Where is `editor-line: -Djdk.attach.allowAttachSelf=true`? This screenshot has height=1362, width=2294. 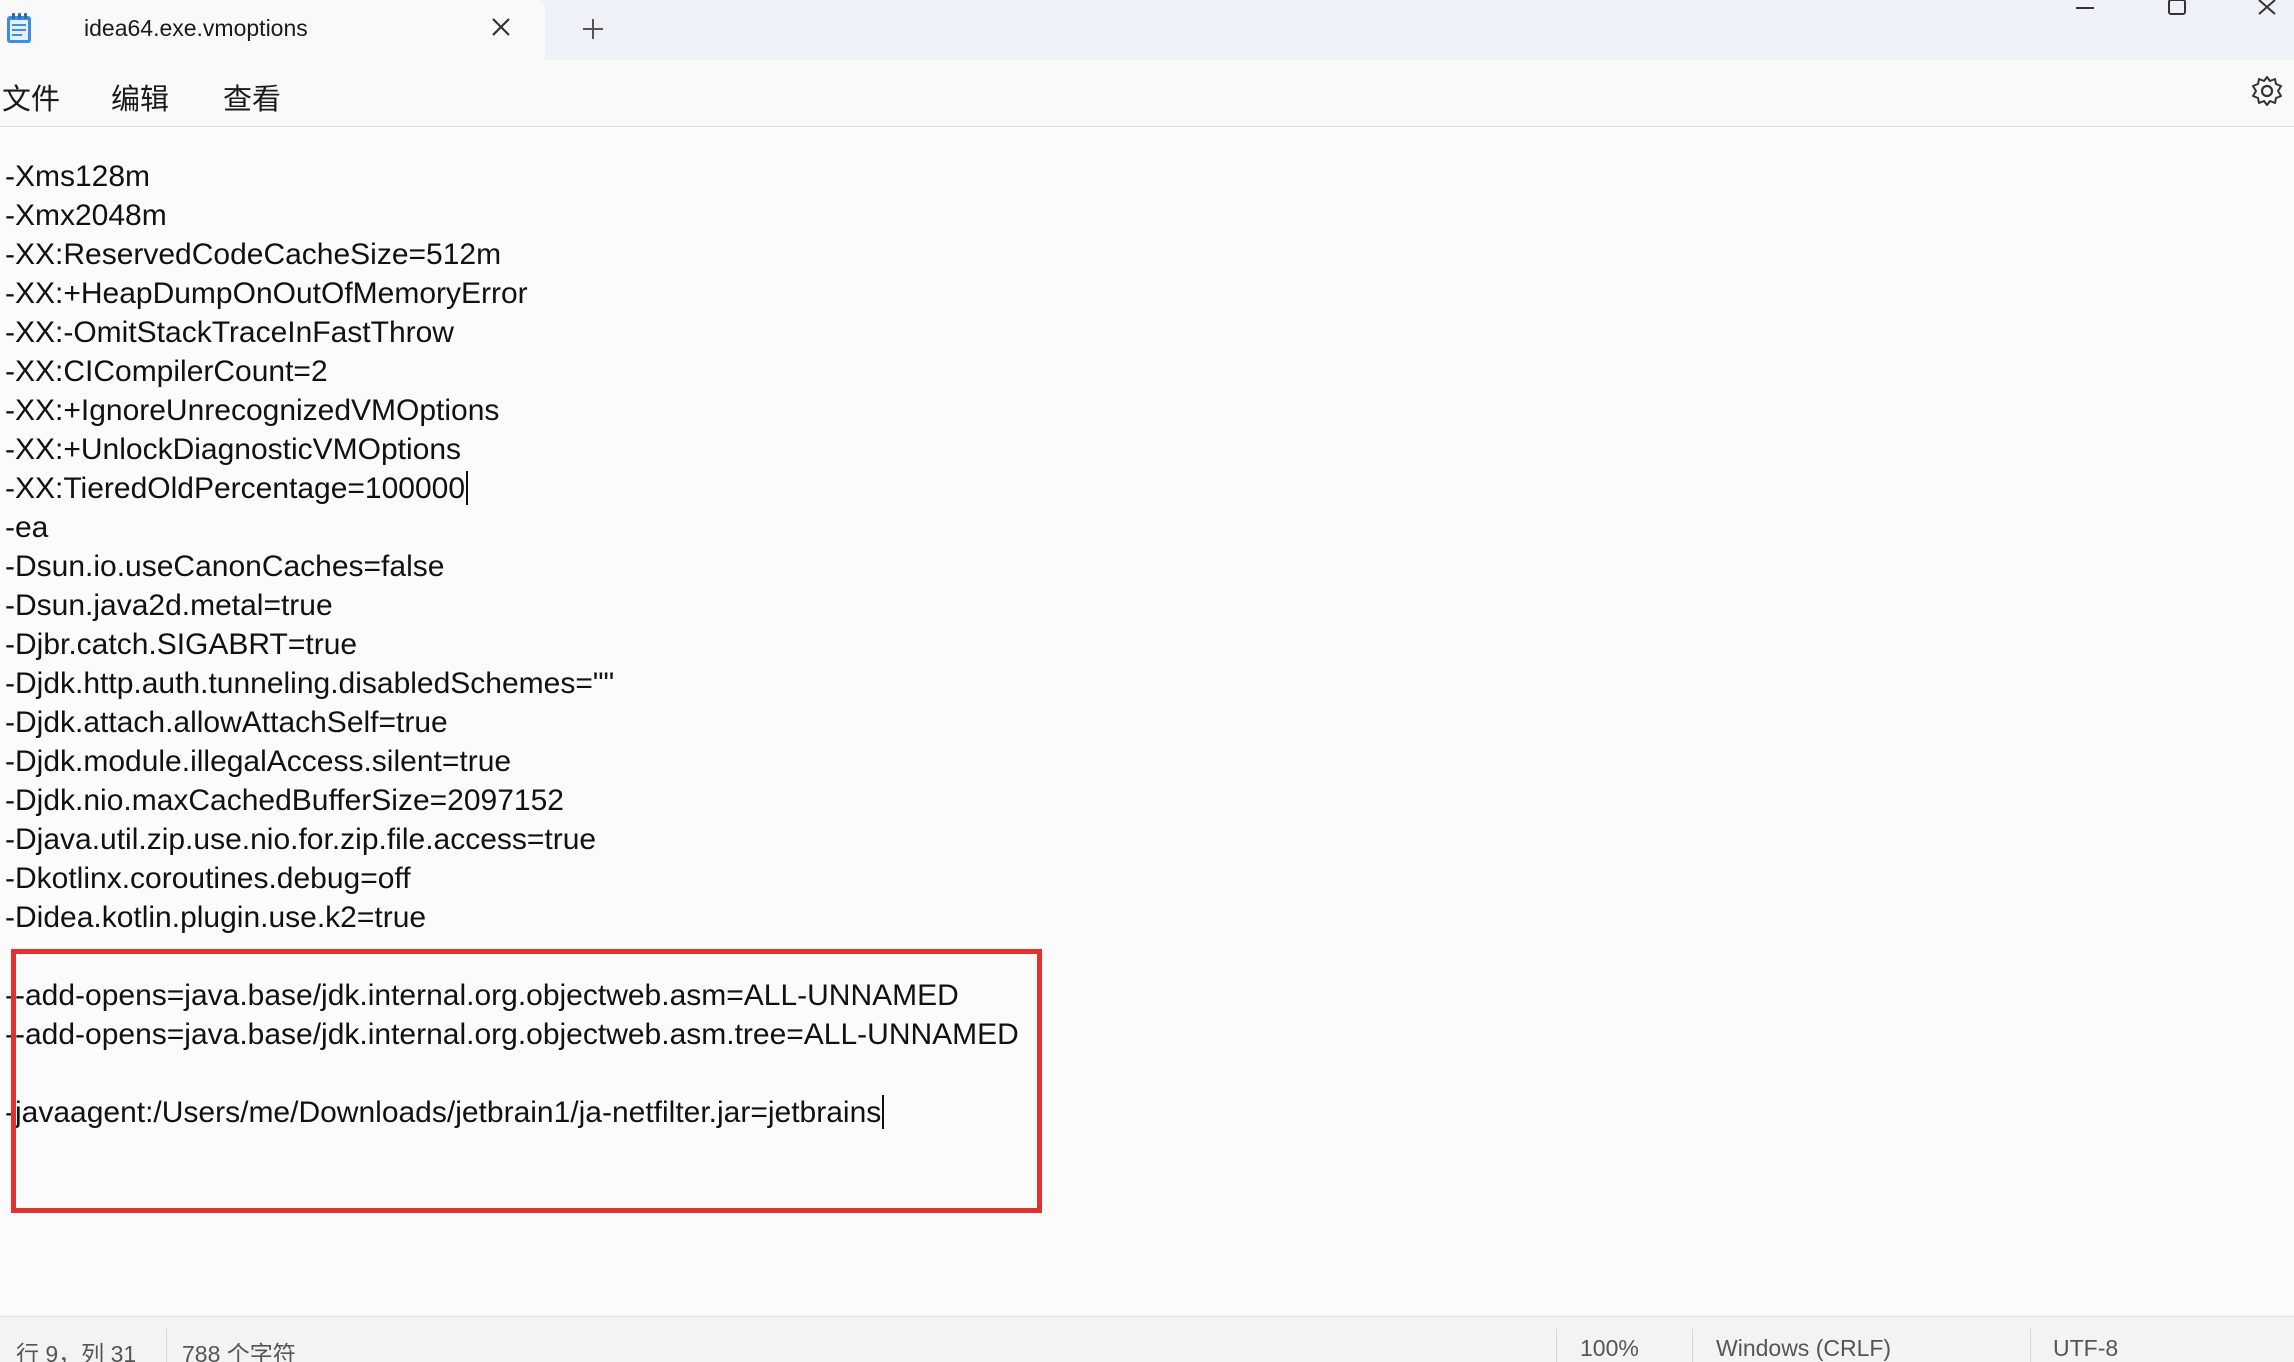 editor-line: -Djdk.attach.allowAttachSelf=true is located at coordinates (226, 722).